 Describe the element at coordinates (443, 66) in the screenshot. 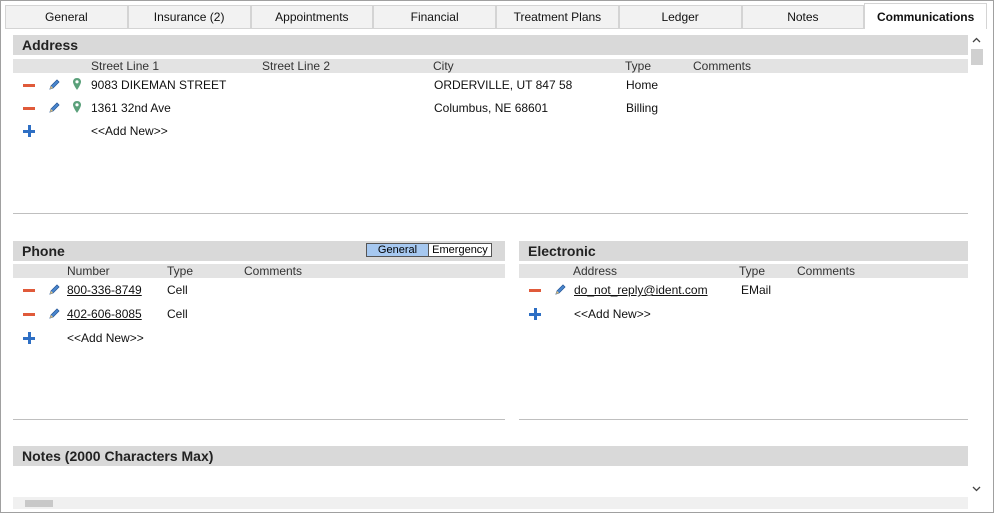

I see `col-city: City` at that location.